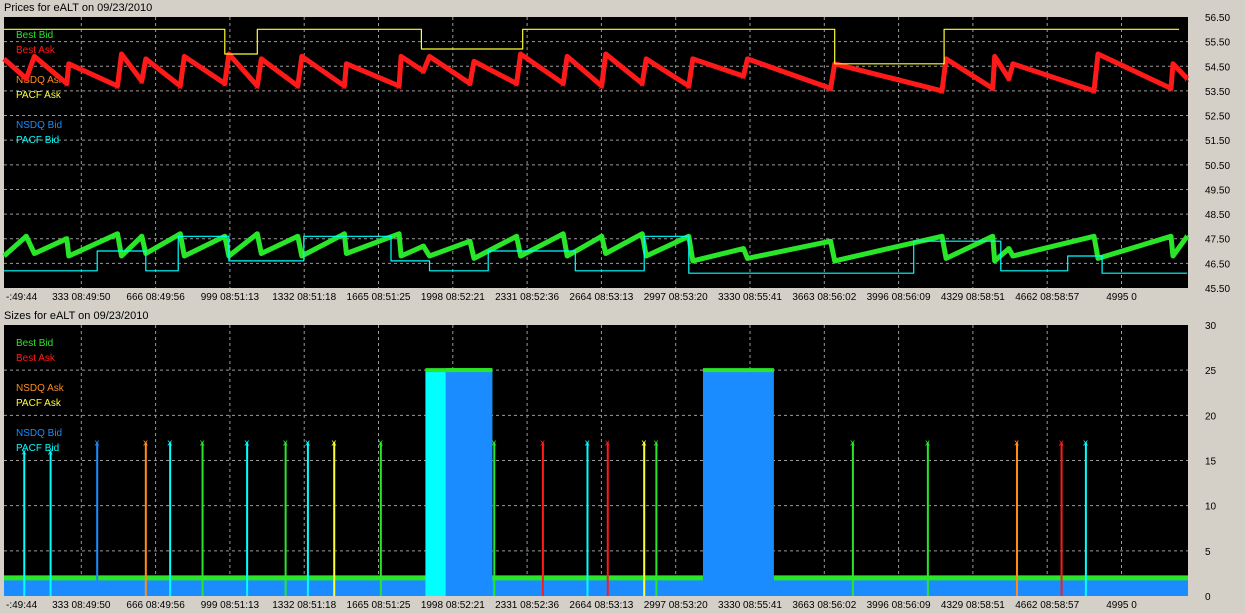  Describe the element at coordinates (304, 605) in the screenshot. I see `x-tick-label: 1332 08:51:18` at that location.